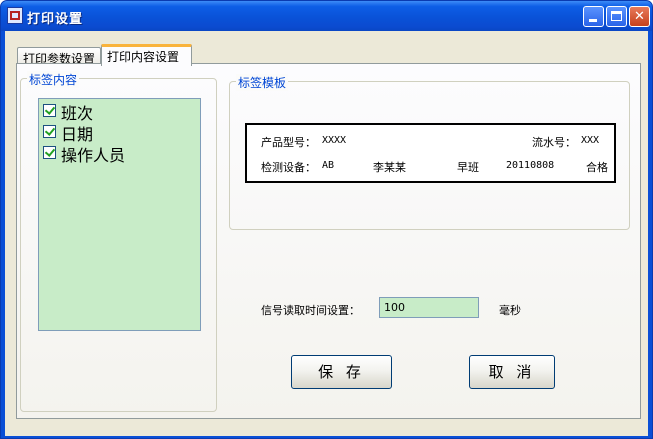 The width and height of the screenshot is (653, 439). I want to click on tab-print-content: 打印内容设置, so click(146, 55).